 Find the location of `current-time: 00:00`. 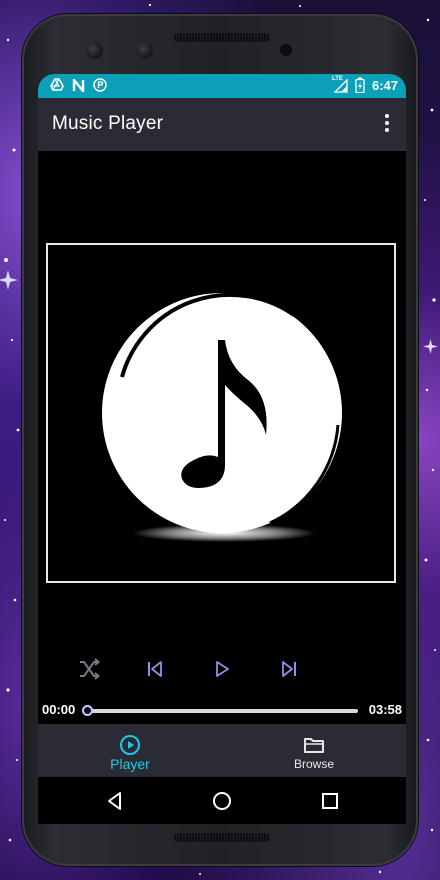

current-time: 00:00 is located at coordinates (59, 709).